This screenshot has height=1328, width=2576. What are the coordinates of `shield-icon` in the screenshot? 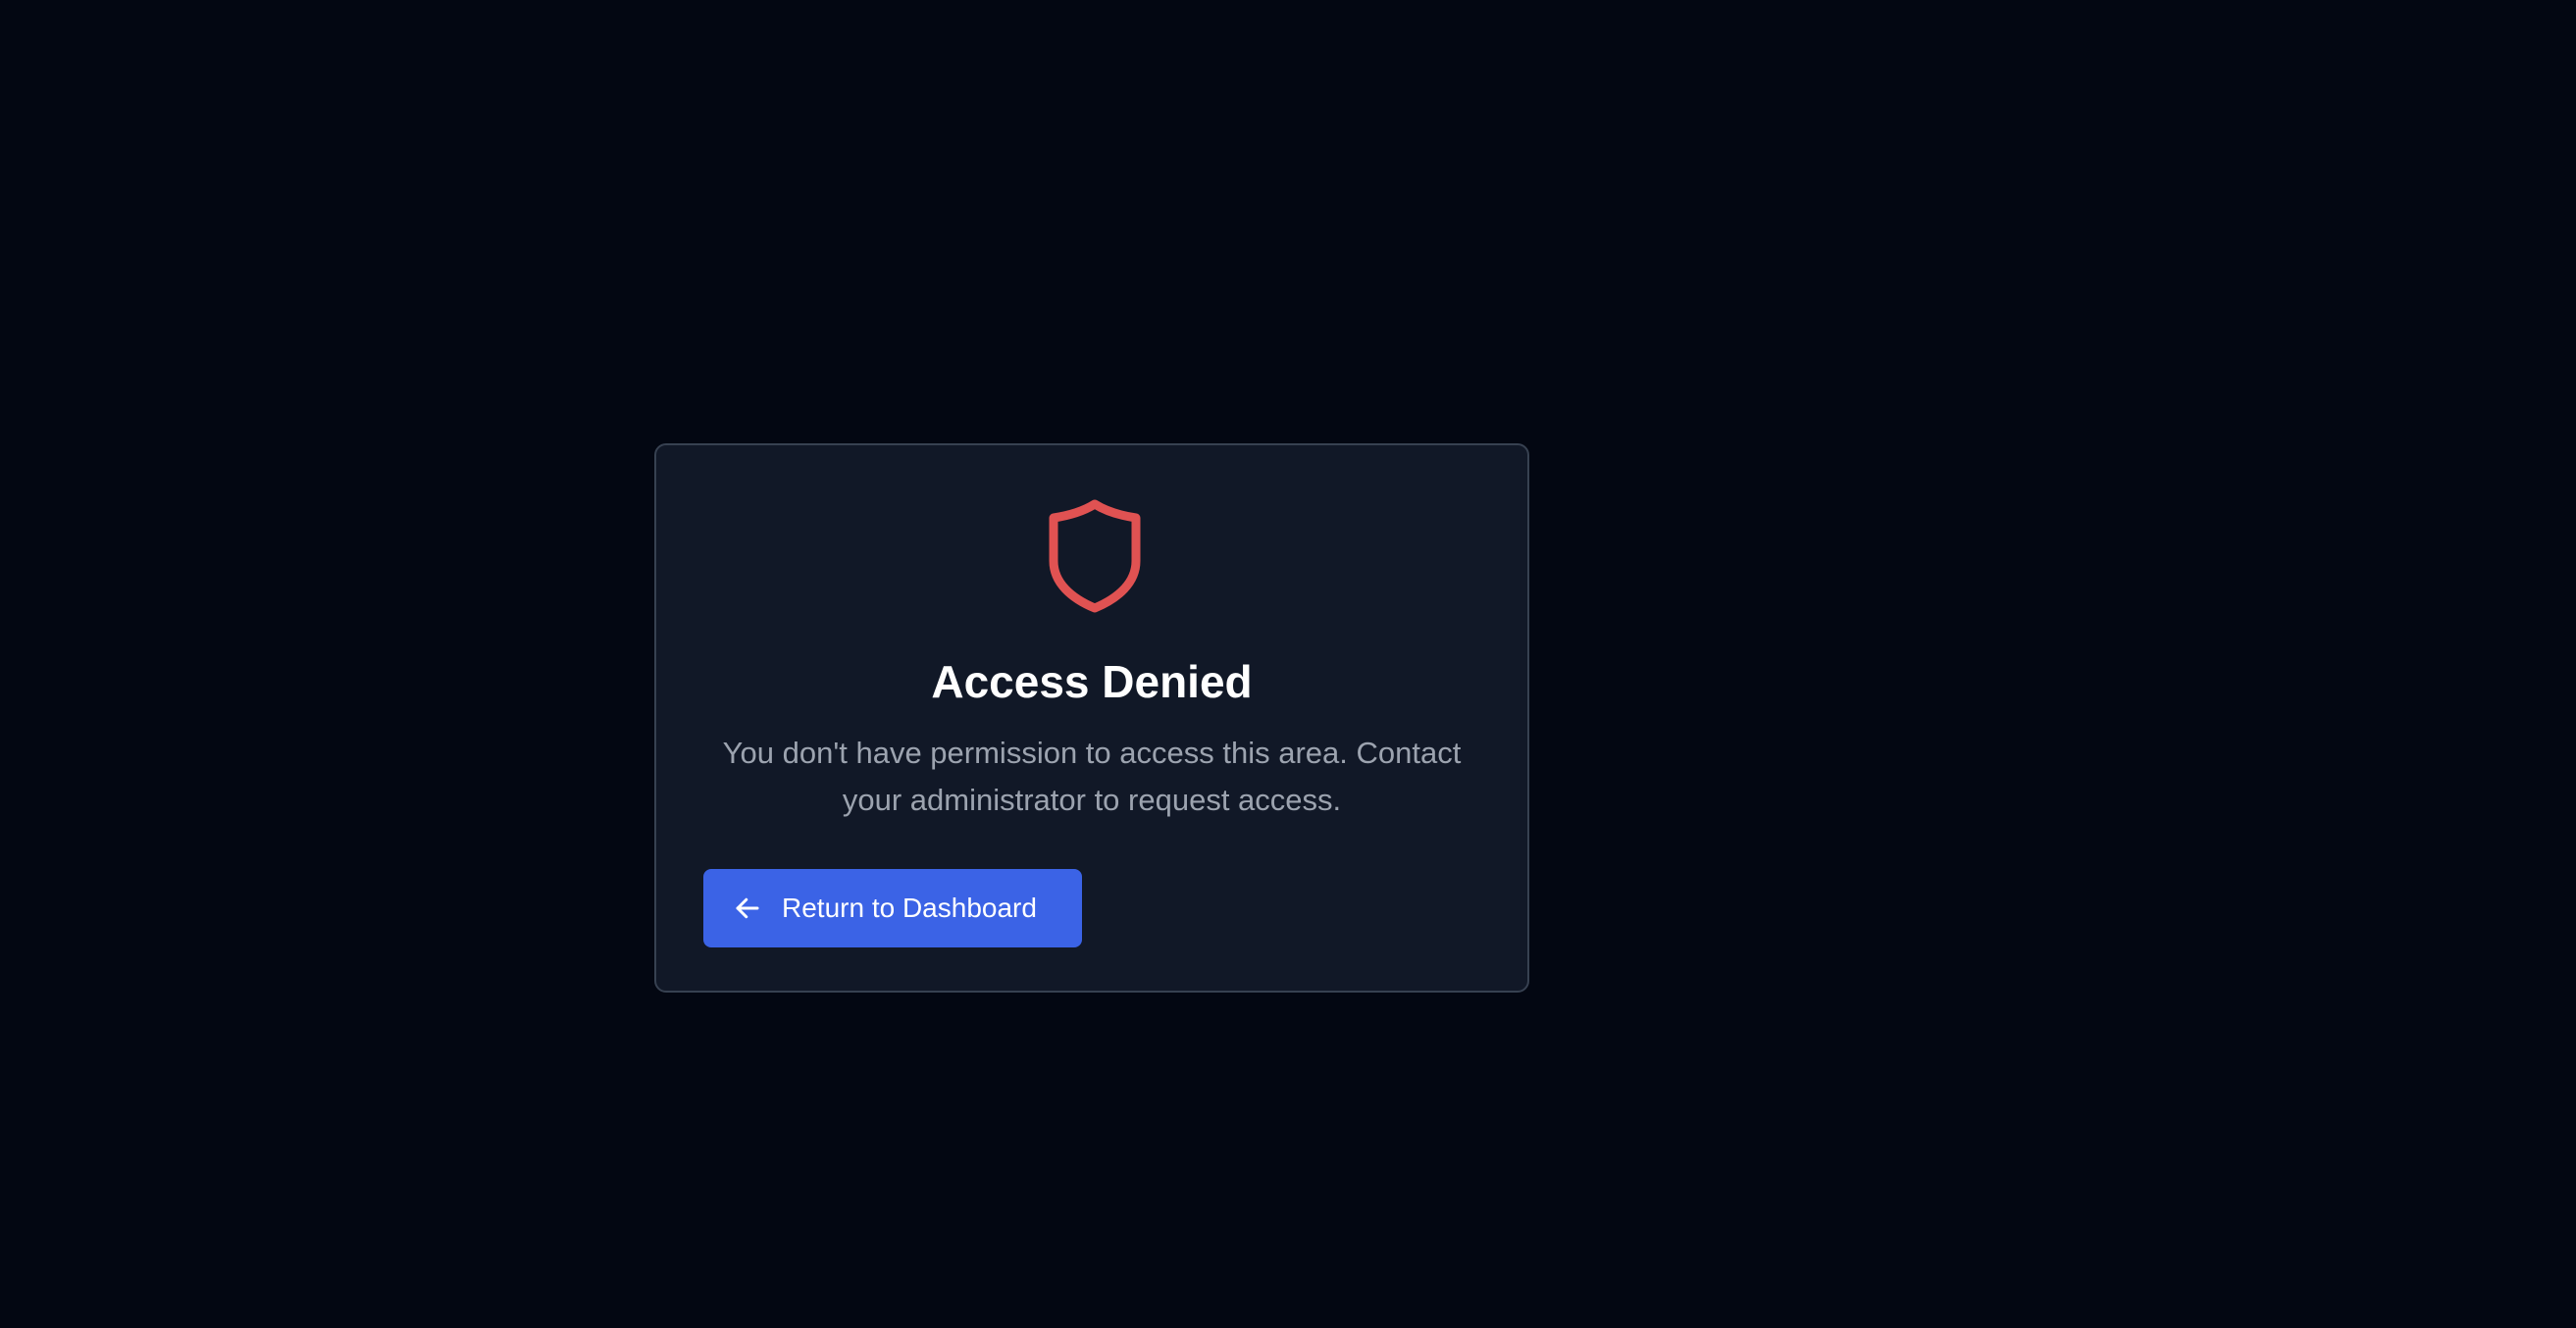 It's located at (1095, 555).